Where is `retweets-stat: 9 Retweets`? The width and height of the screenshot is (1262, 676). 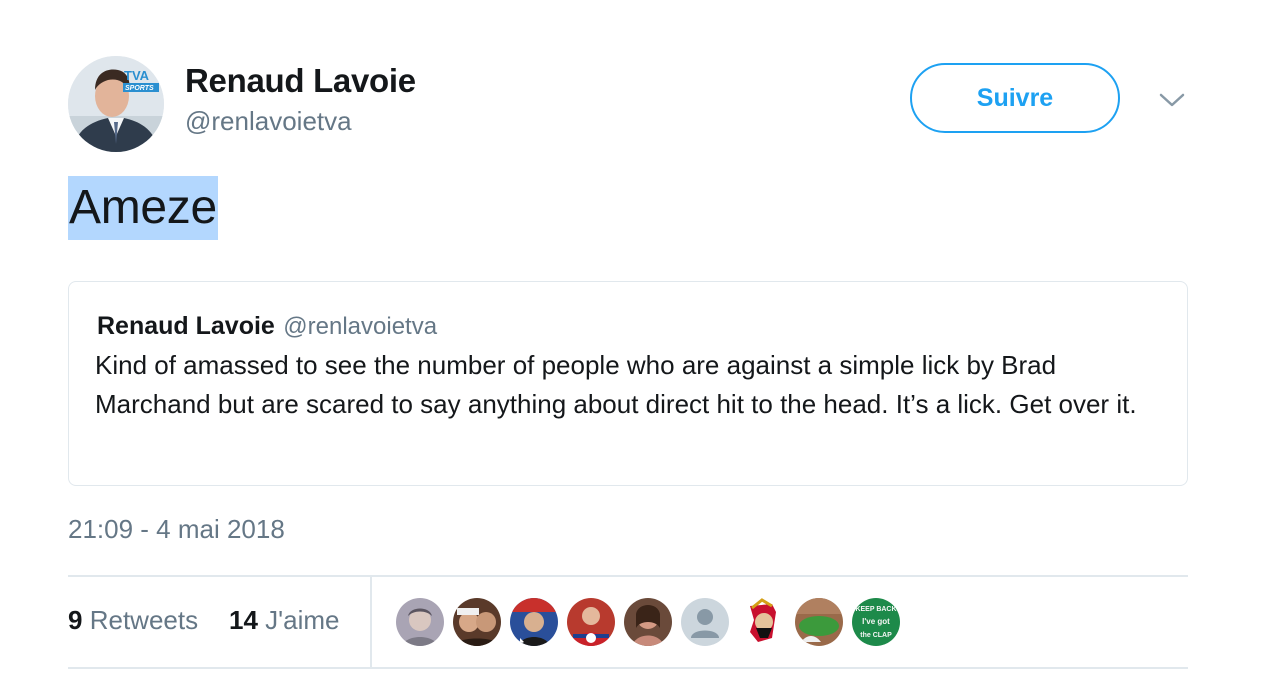 retweets-stat: 9 Retweets is located at coordinates (133, 620).